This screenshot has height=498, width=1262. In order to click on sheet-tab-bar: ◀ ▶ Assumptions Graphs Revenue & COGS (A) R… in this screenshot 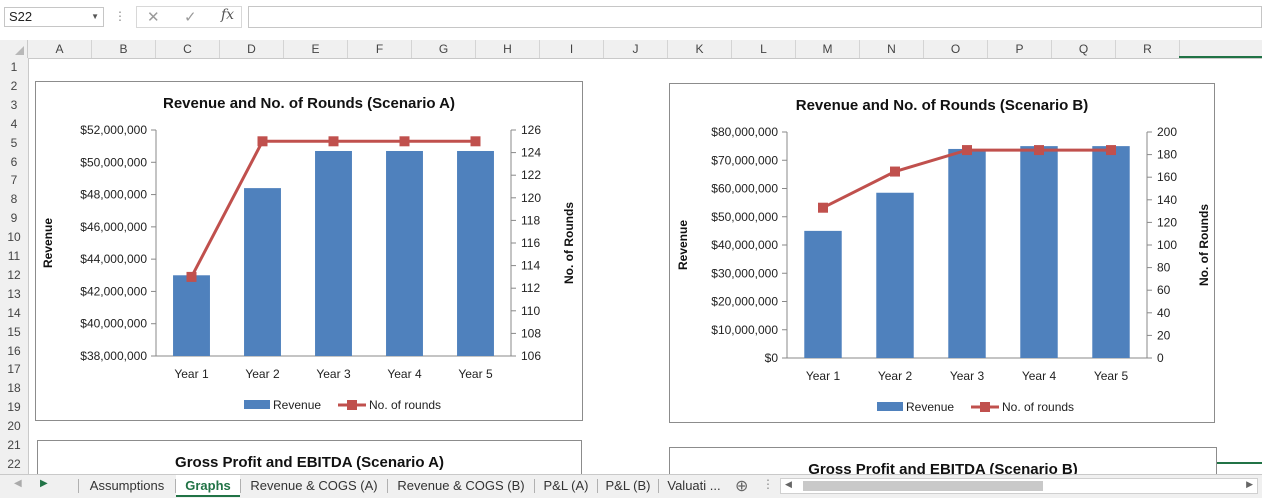, I will do `click(631, 486)`.